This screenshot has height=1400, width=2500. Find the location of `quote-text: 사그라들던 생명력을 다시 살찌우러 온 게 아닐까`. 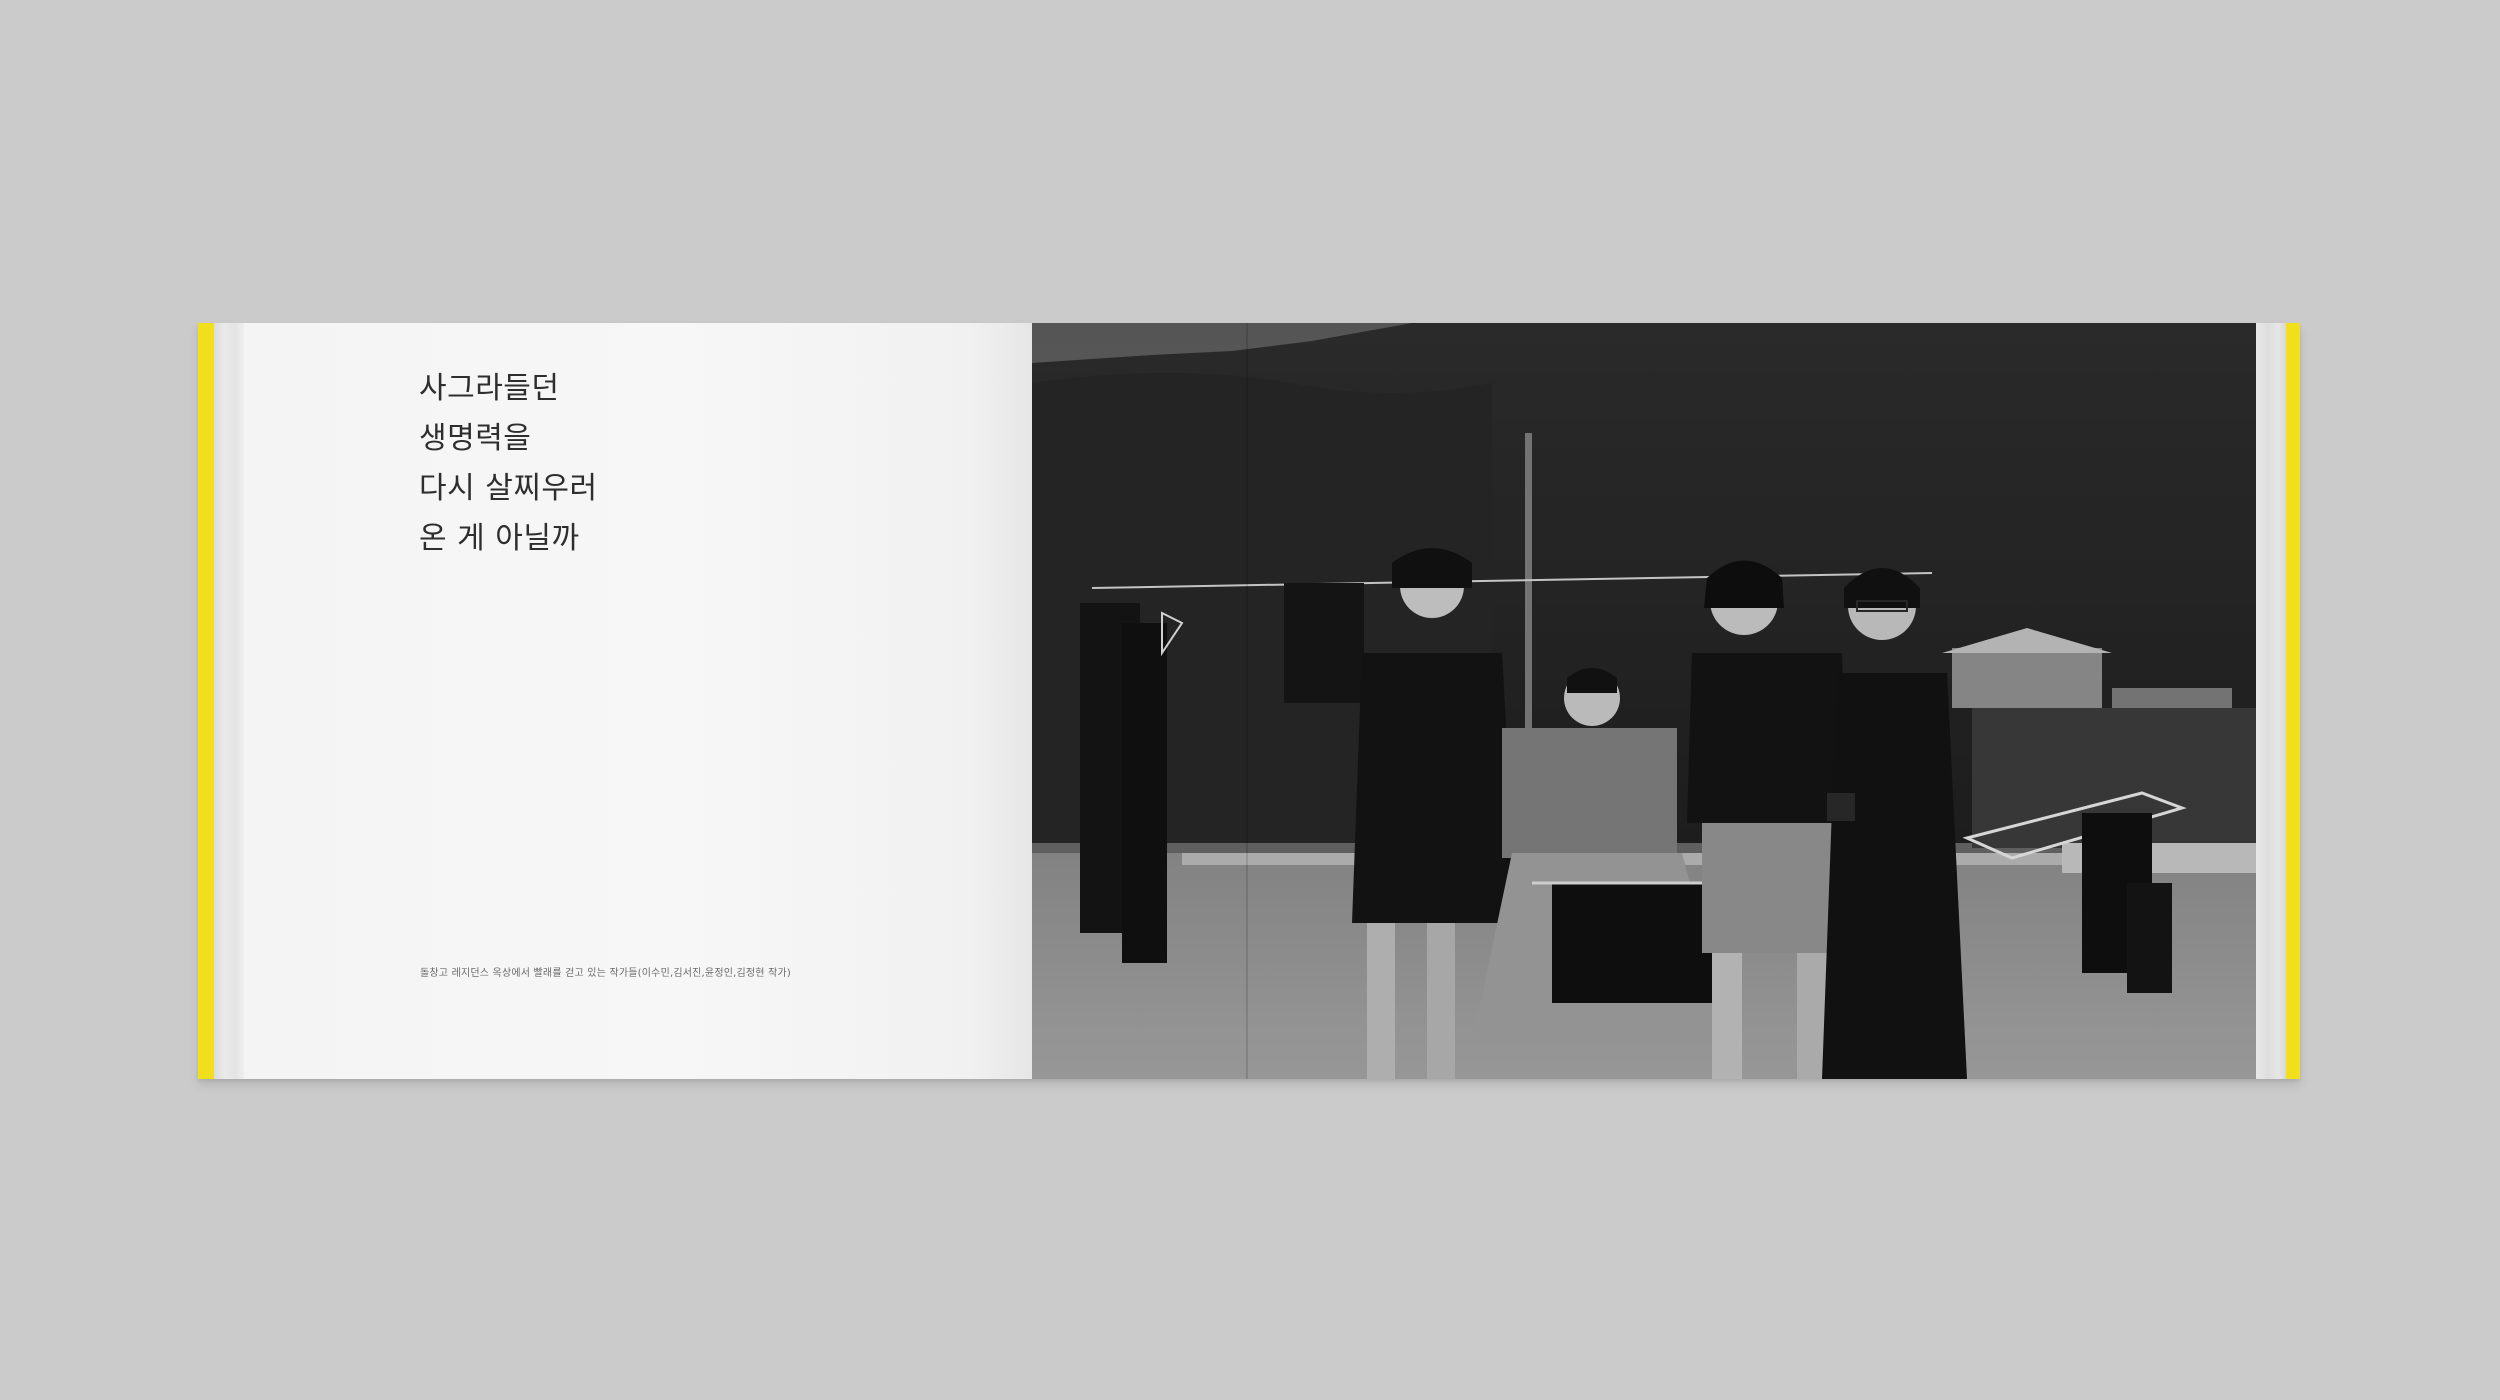

quote-text: 사그라들던 생명력을 다시 살찌우러 온 게 아닐까 is located at coordinates (508, 464).